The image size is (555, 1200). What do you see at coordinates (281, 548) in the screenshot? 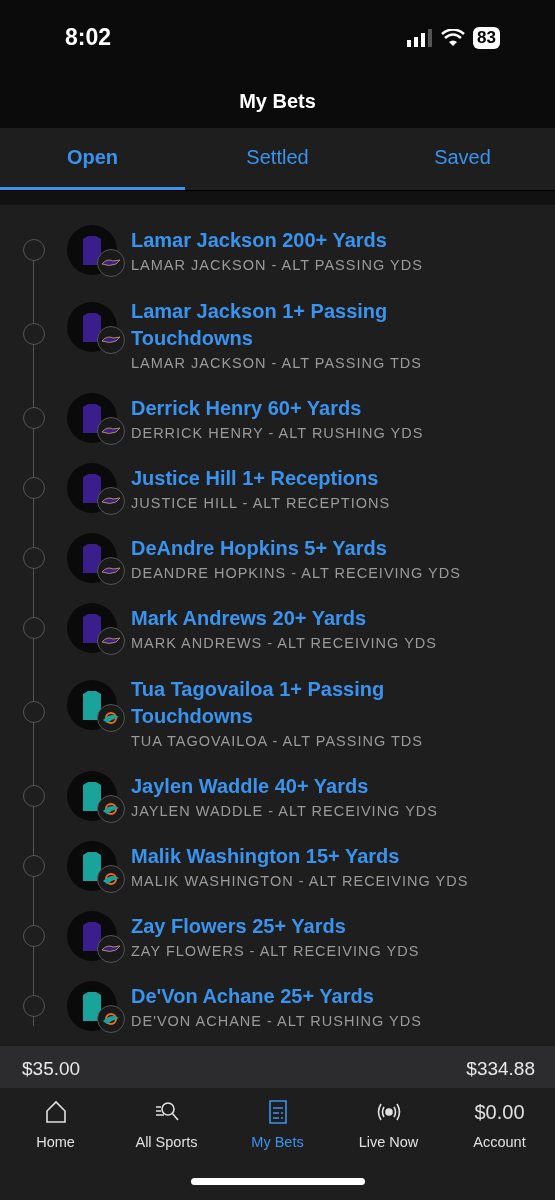
I see `bet-title: DeAndre Hopkins 5+ Yards` at bounding box center [281, 548].